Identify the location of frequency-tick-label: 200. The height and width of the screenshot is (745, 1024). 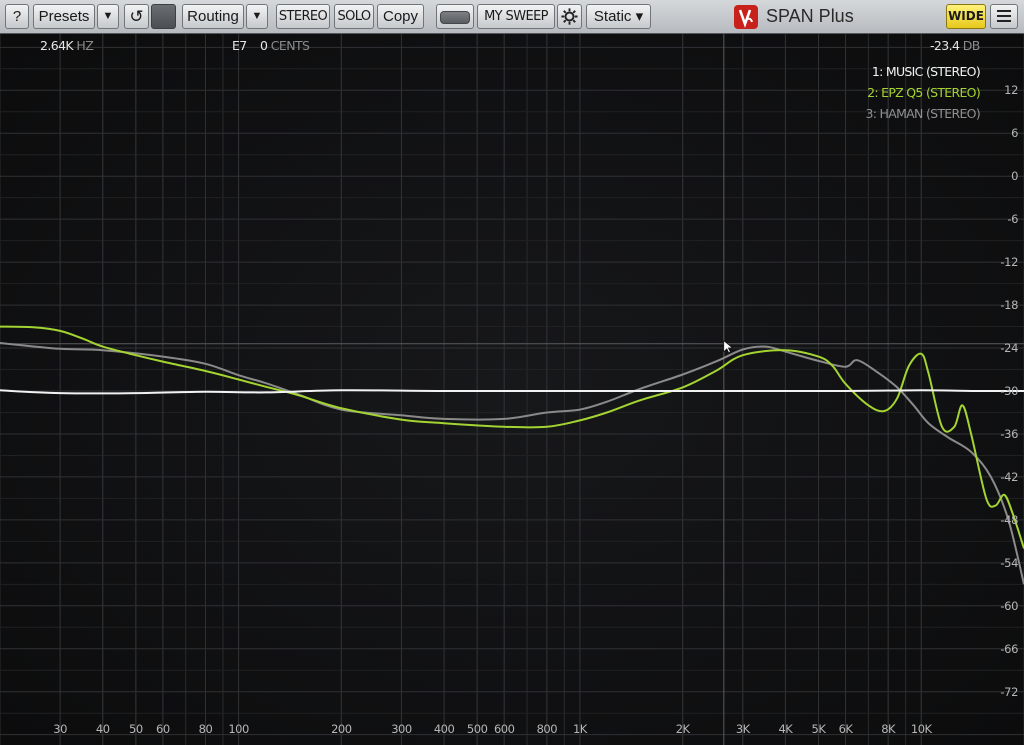
(341, 729).